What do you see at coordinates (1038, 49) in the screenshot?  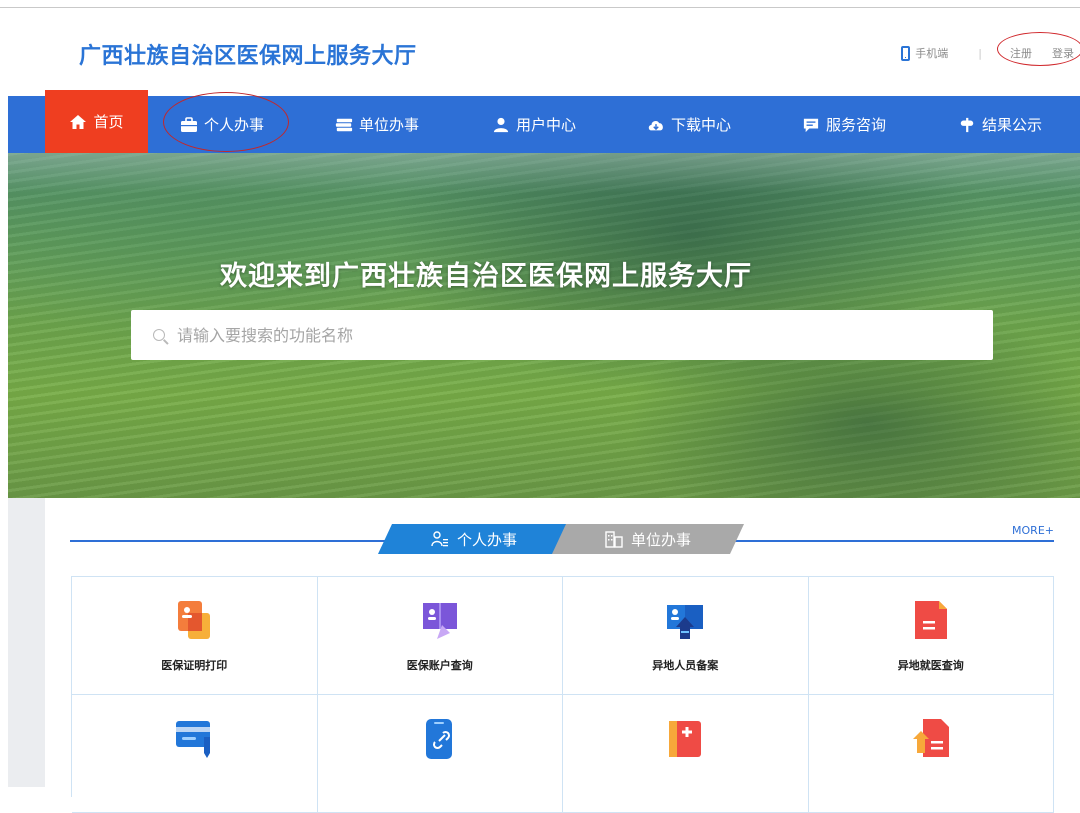 I see `auth-links: 注册 登录` at bounding box center [1038, 49].